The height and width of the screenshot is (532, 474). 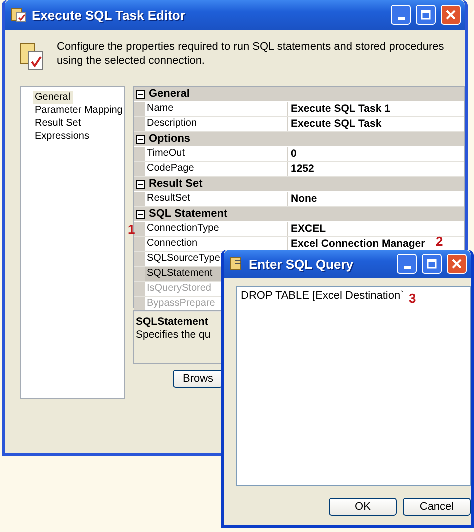 What do you see at coordinates (292, 154) in the screenshot?
I see `property-value: 0` at bounding box center [292, 154].